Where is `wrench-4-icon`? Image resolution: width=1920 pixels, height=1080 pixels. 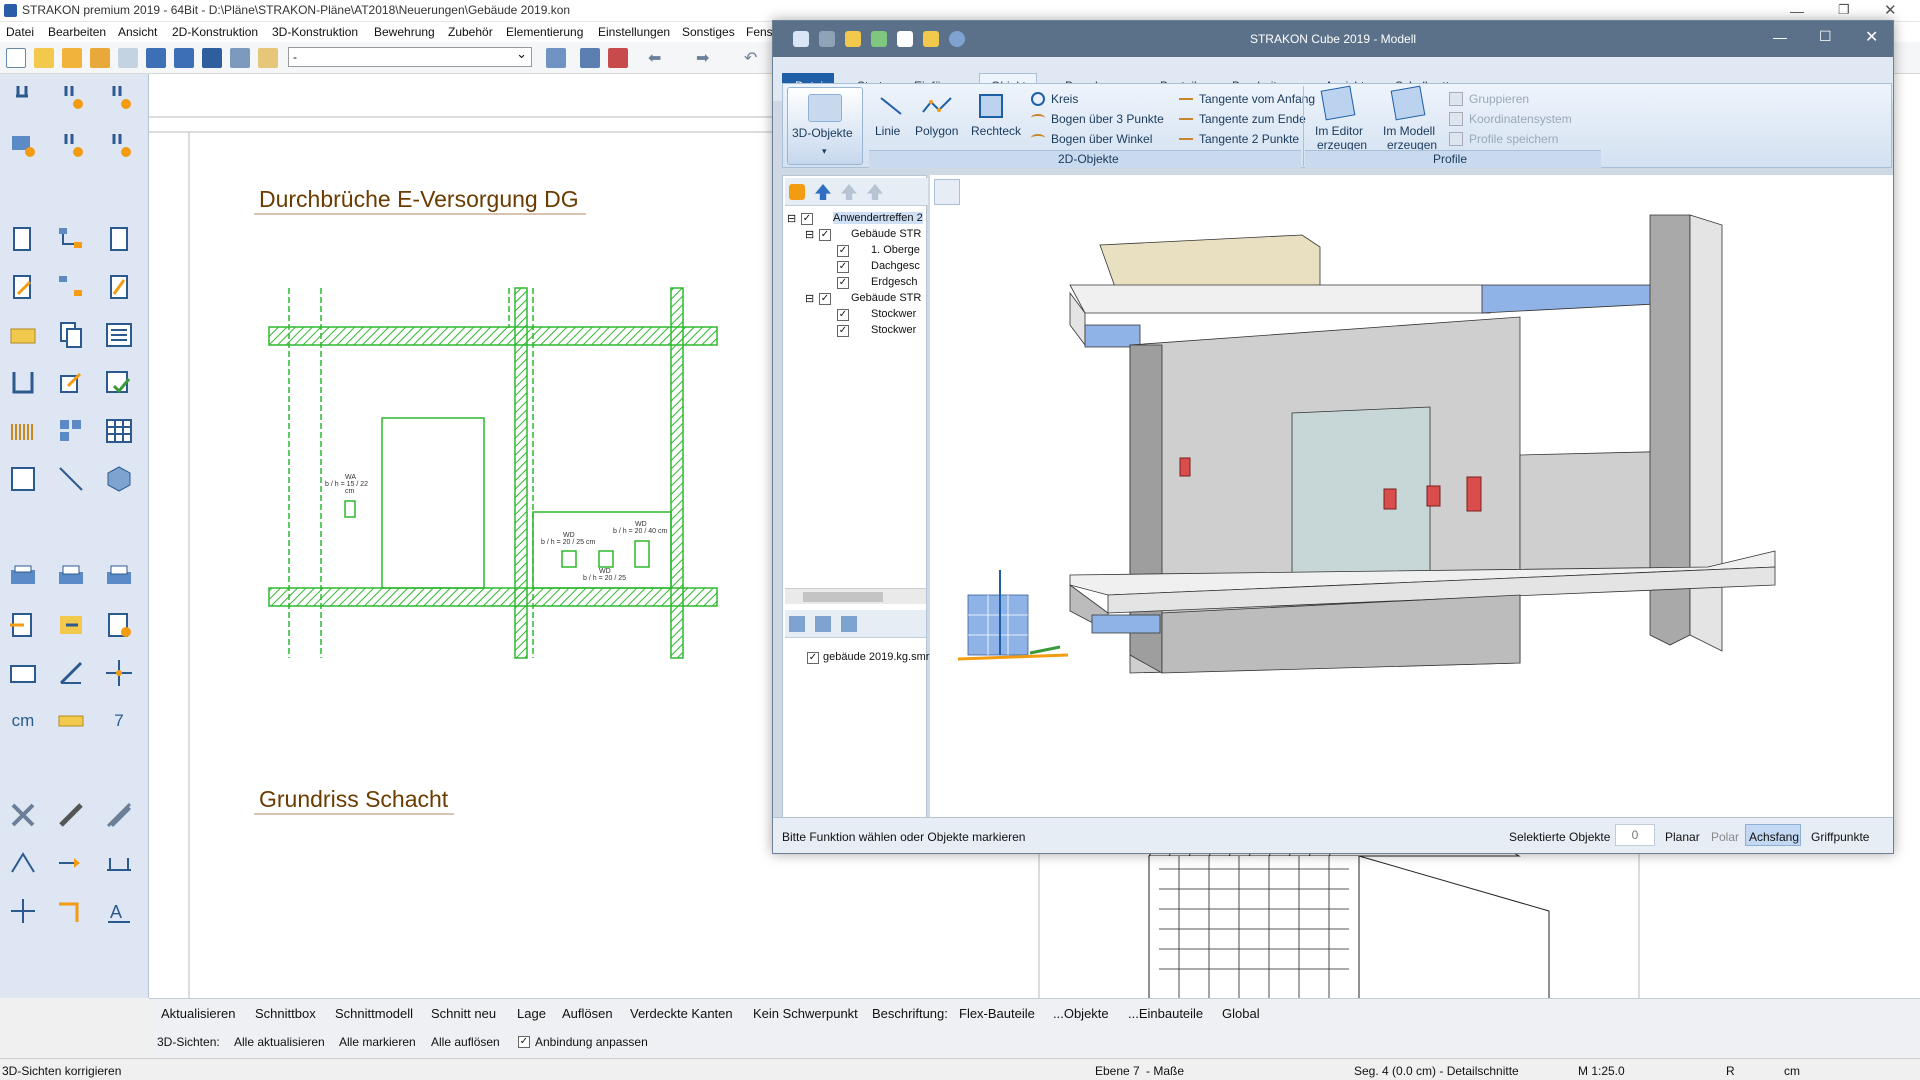
wrench-4-icon is located at coordinates (71, 145).